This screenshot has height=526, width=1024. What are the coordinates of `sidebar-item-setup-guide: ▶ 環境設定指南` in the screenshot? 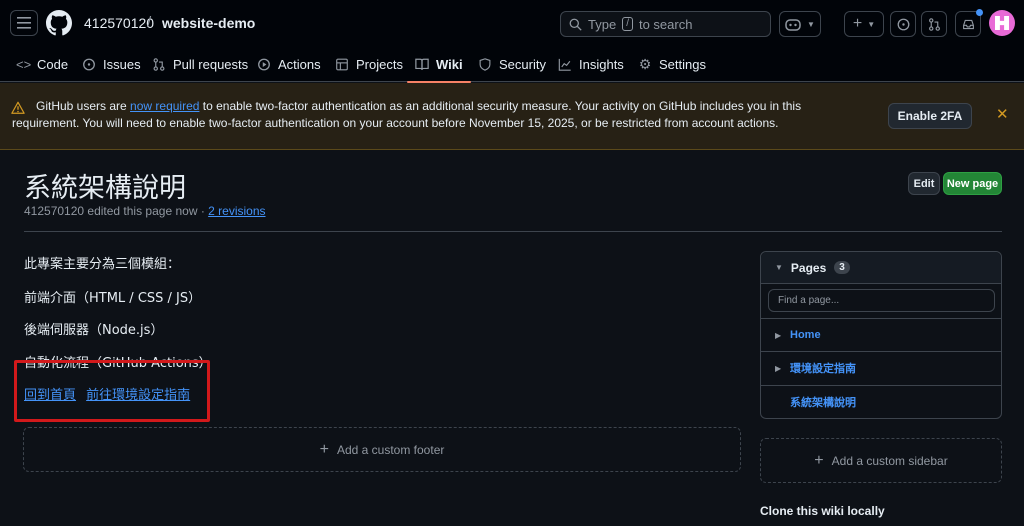 It's located at (881, 367).